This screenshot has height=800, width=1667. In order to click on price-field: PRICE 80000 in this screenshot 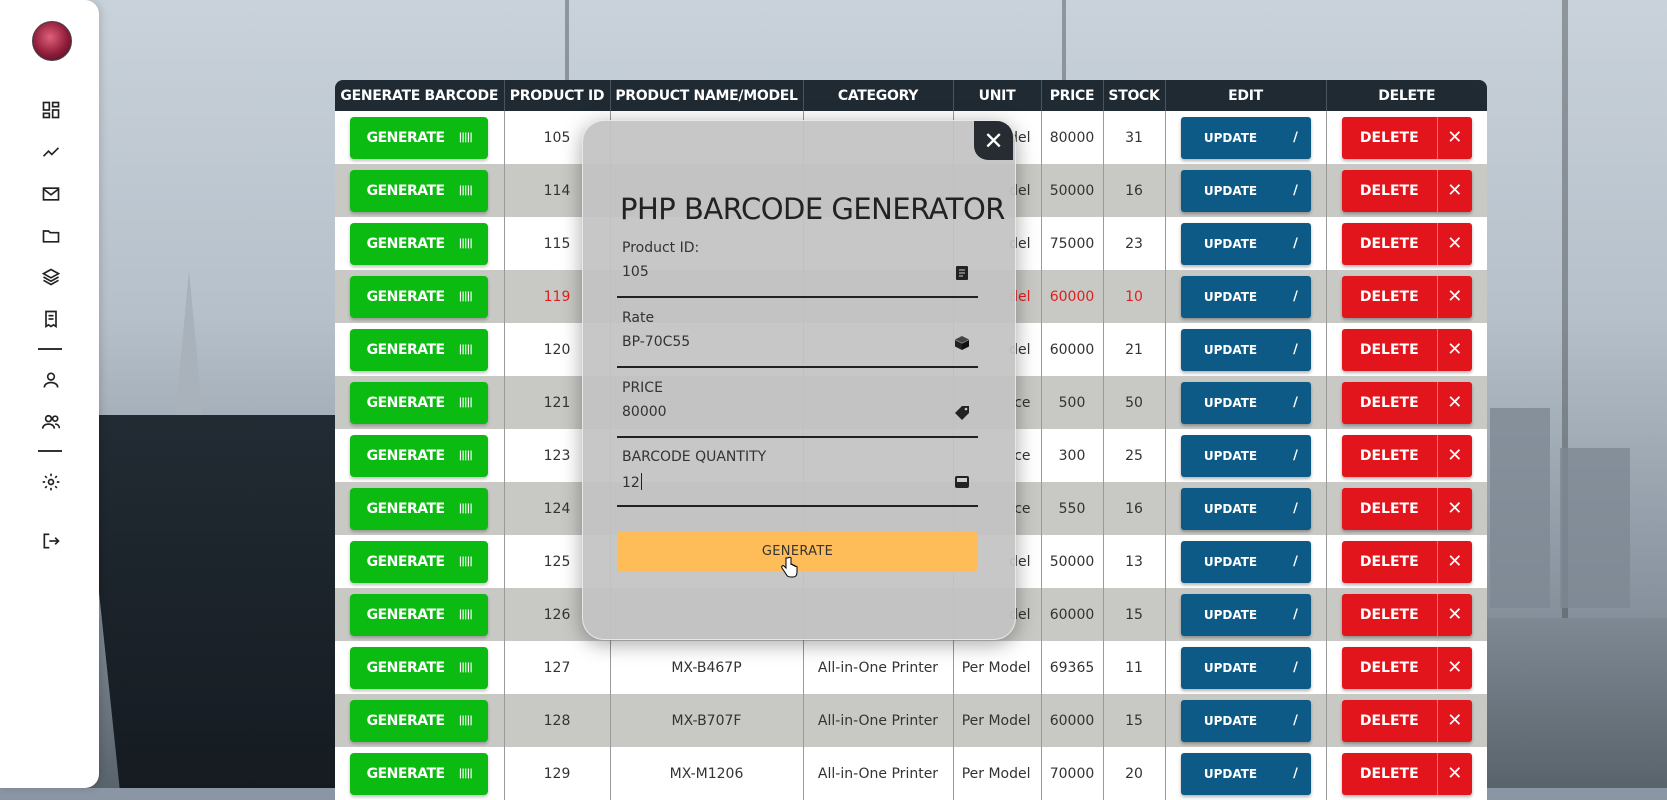, I will do `click(797, 409)`.